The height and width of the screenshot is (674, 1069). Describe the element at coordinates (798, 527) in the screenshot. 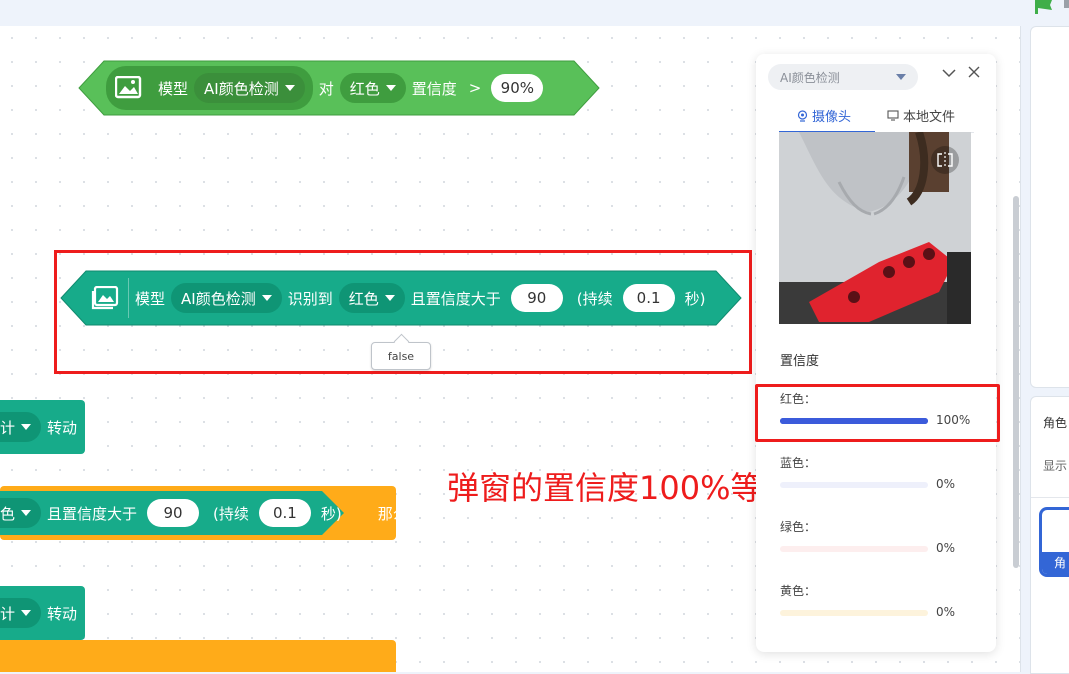

I see `confidence-color-label: 绿色：` at that location.